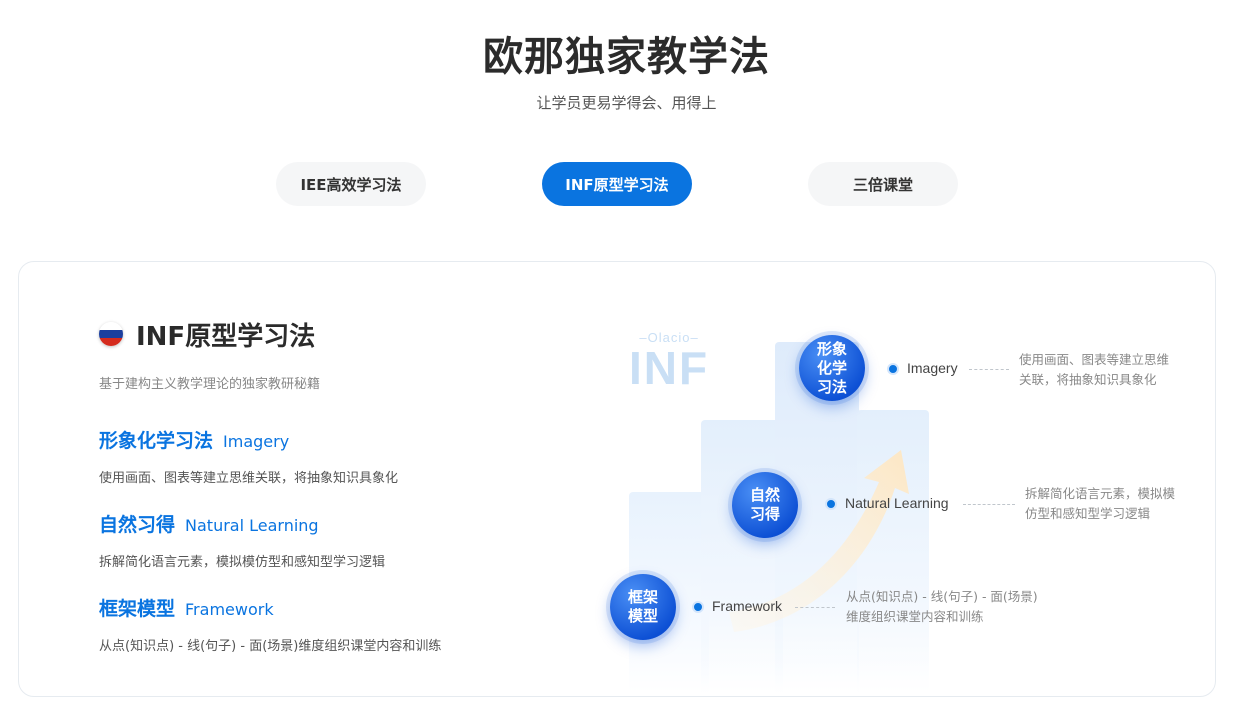  Describe the element at coordinates (137, 609) in the screenshot. I see `method-title-zh: 框架模型` at that location.